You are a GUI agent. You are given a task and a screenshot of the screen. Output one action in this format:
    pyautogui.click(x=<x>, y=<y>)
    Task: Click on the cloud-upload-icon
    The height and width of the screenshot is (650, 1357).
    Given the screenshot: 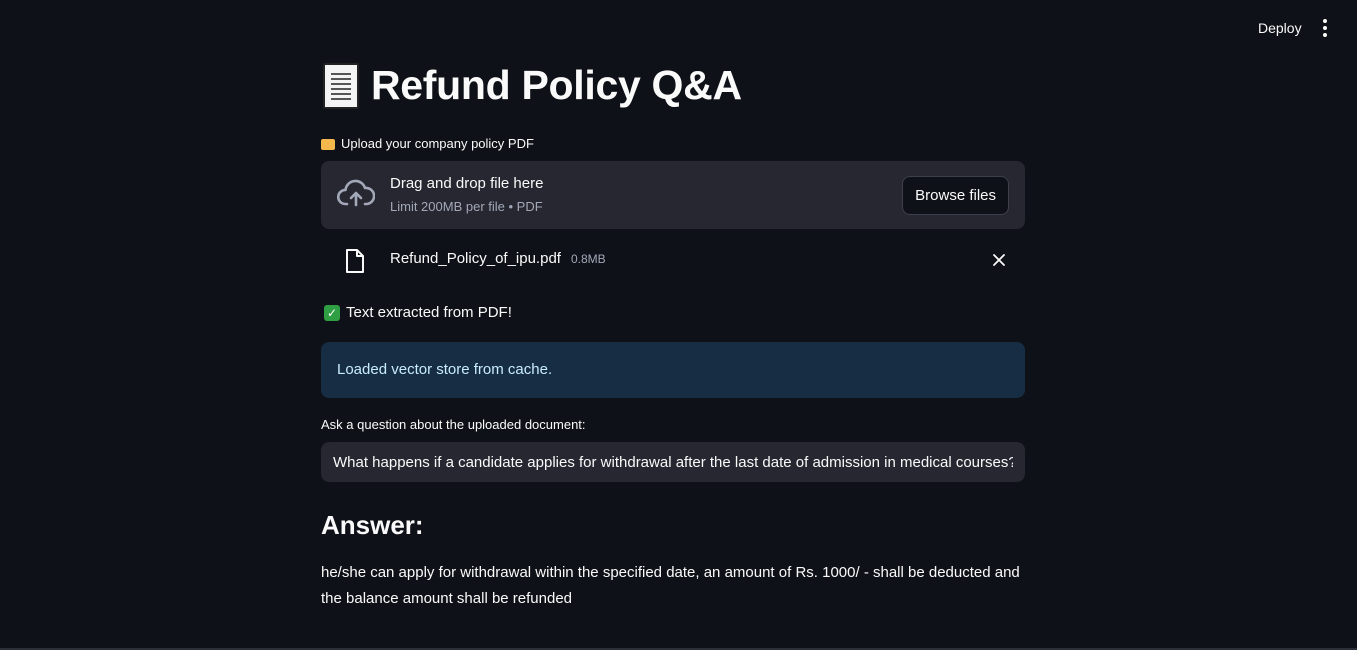 What is the action you would take?
    pyautogui.click(x=356, y=193)
    